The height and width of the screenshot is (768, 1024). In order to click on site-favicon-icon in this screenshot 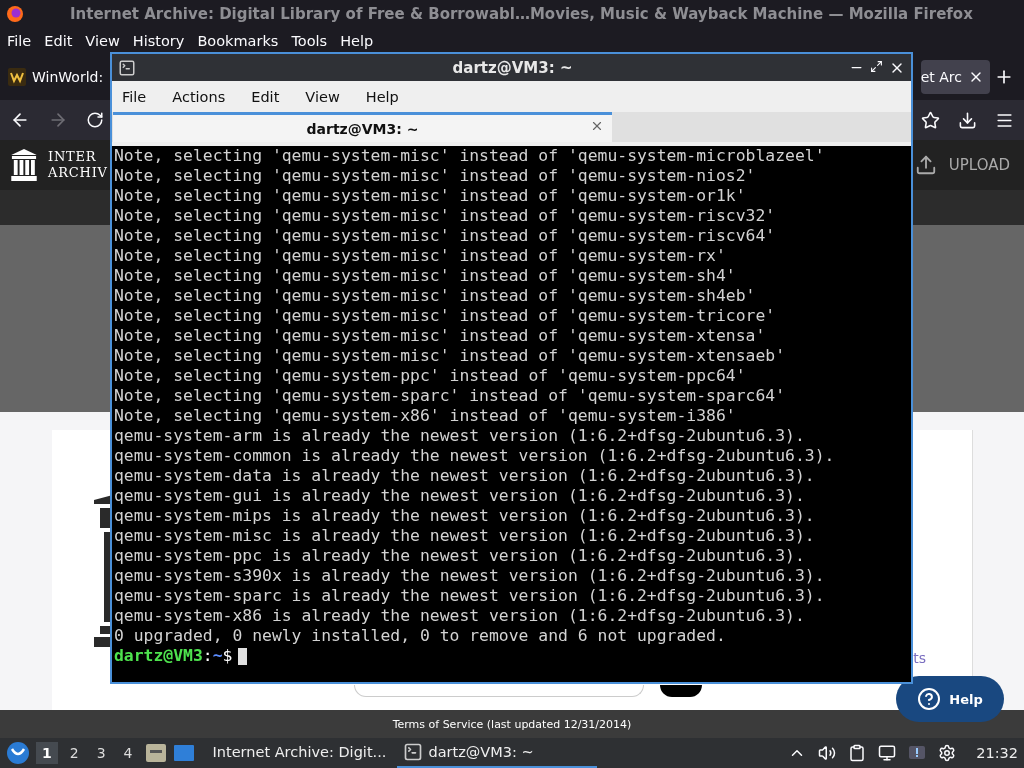, I will do `click(17, 77)`.